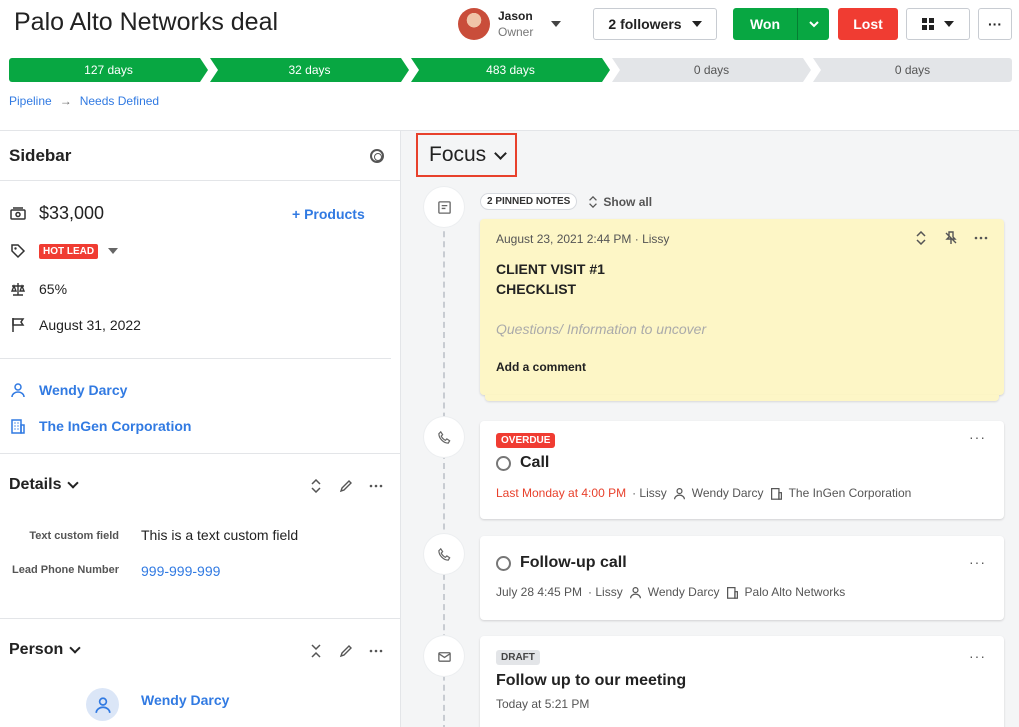 This screenshot has height=727, width=1019. I want to click on activity-org: The InGen Corporation, so click(850, 493).